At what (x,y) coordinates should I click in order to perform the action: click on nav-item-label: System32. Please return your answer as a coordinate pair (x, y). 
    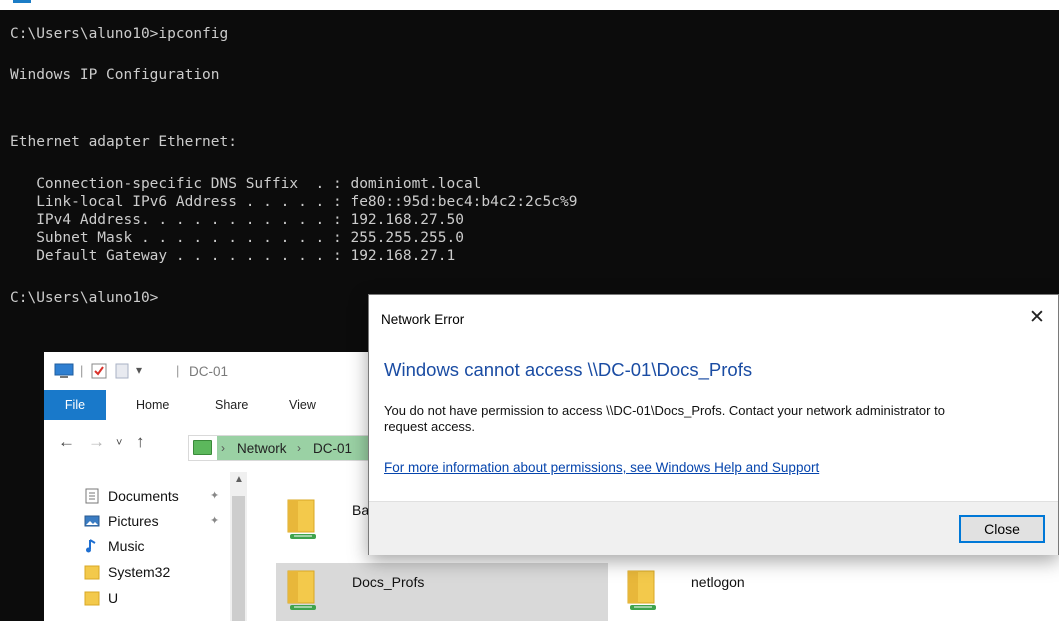
    Looking at the image, I should click on (139, 572).